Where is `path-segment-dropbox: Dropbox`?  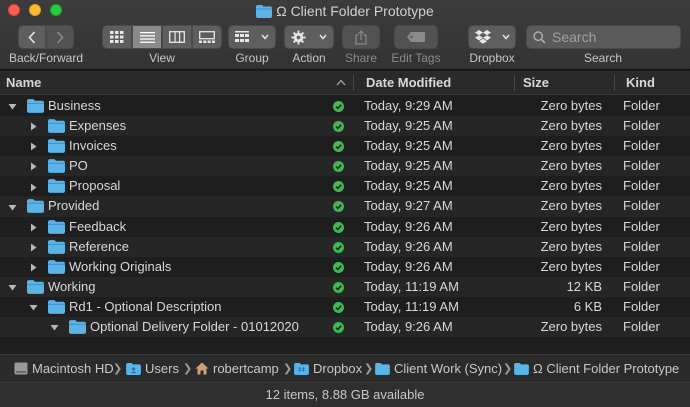 path-segment-dropbox: Dropbox is located at coordinates (328, 369).